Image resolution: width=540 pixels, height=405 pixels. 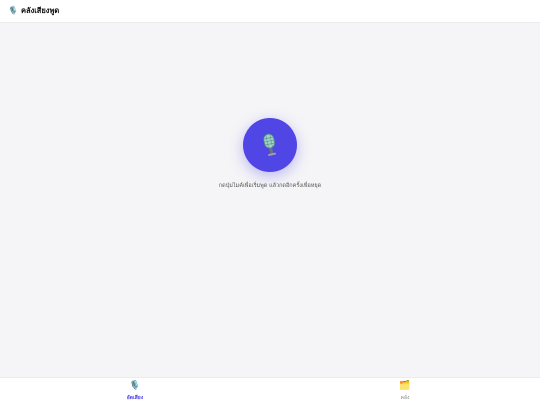 What do you see at coordinates (405, 385) in the screenshot?
I see `folder-icon: 🗂️` at bounding box center [405, 385].